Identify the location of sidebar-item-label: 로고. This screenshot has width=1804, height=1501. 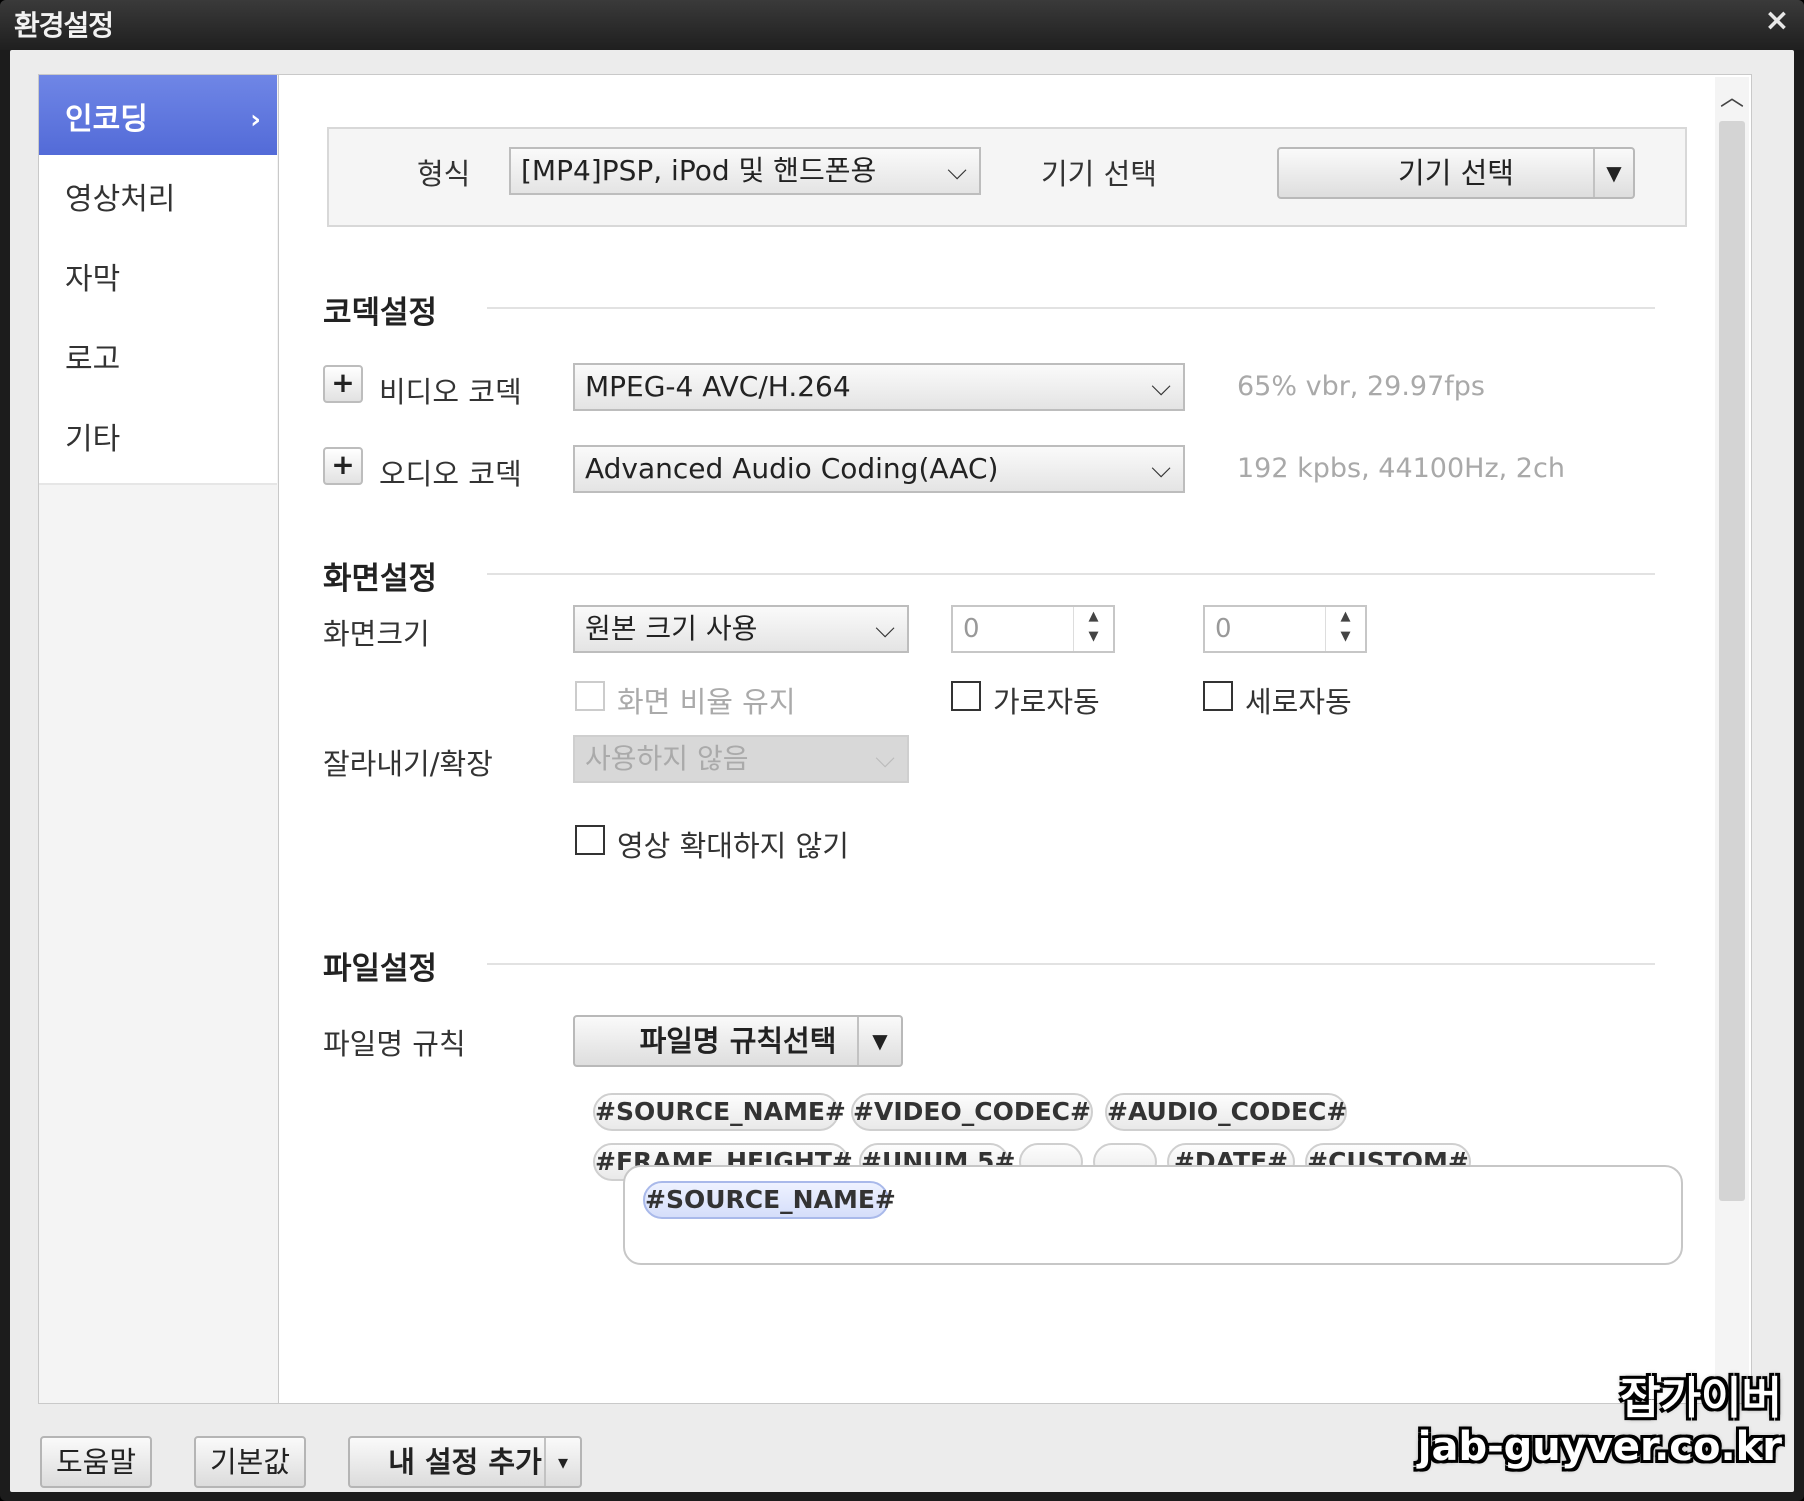
(93, 359).